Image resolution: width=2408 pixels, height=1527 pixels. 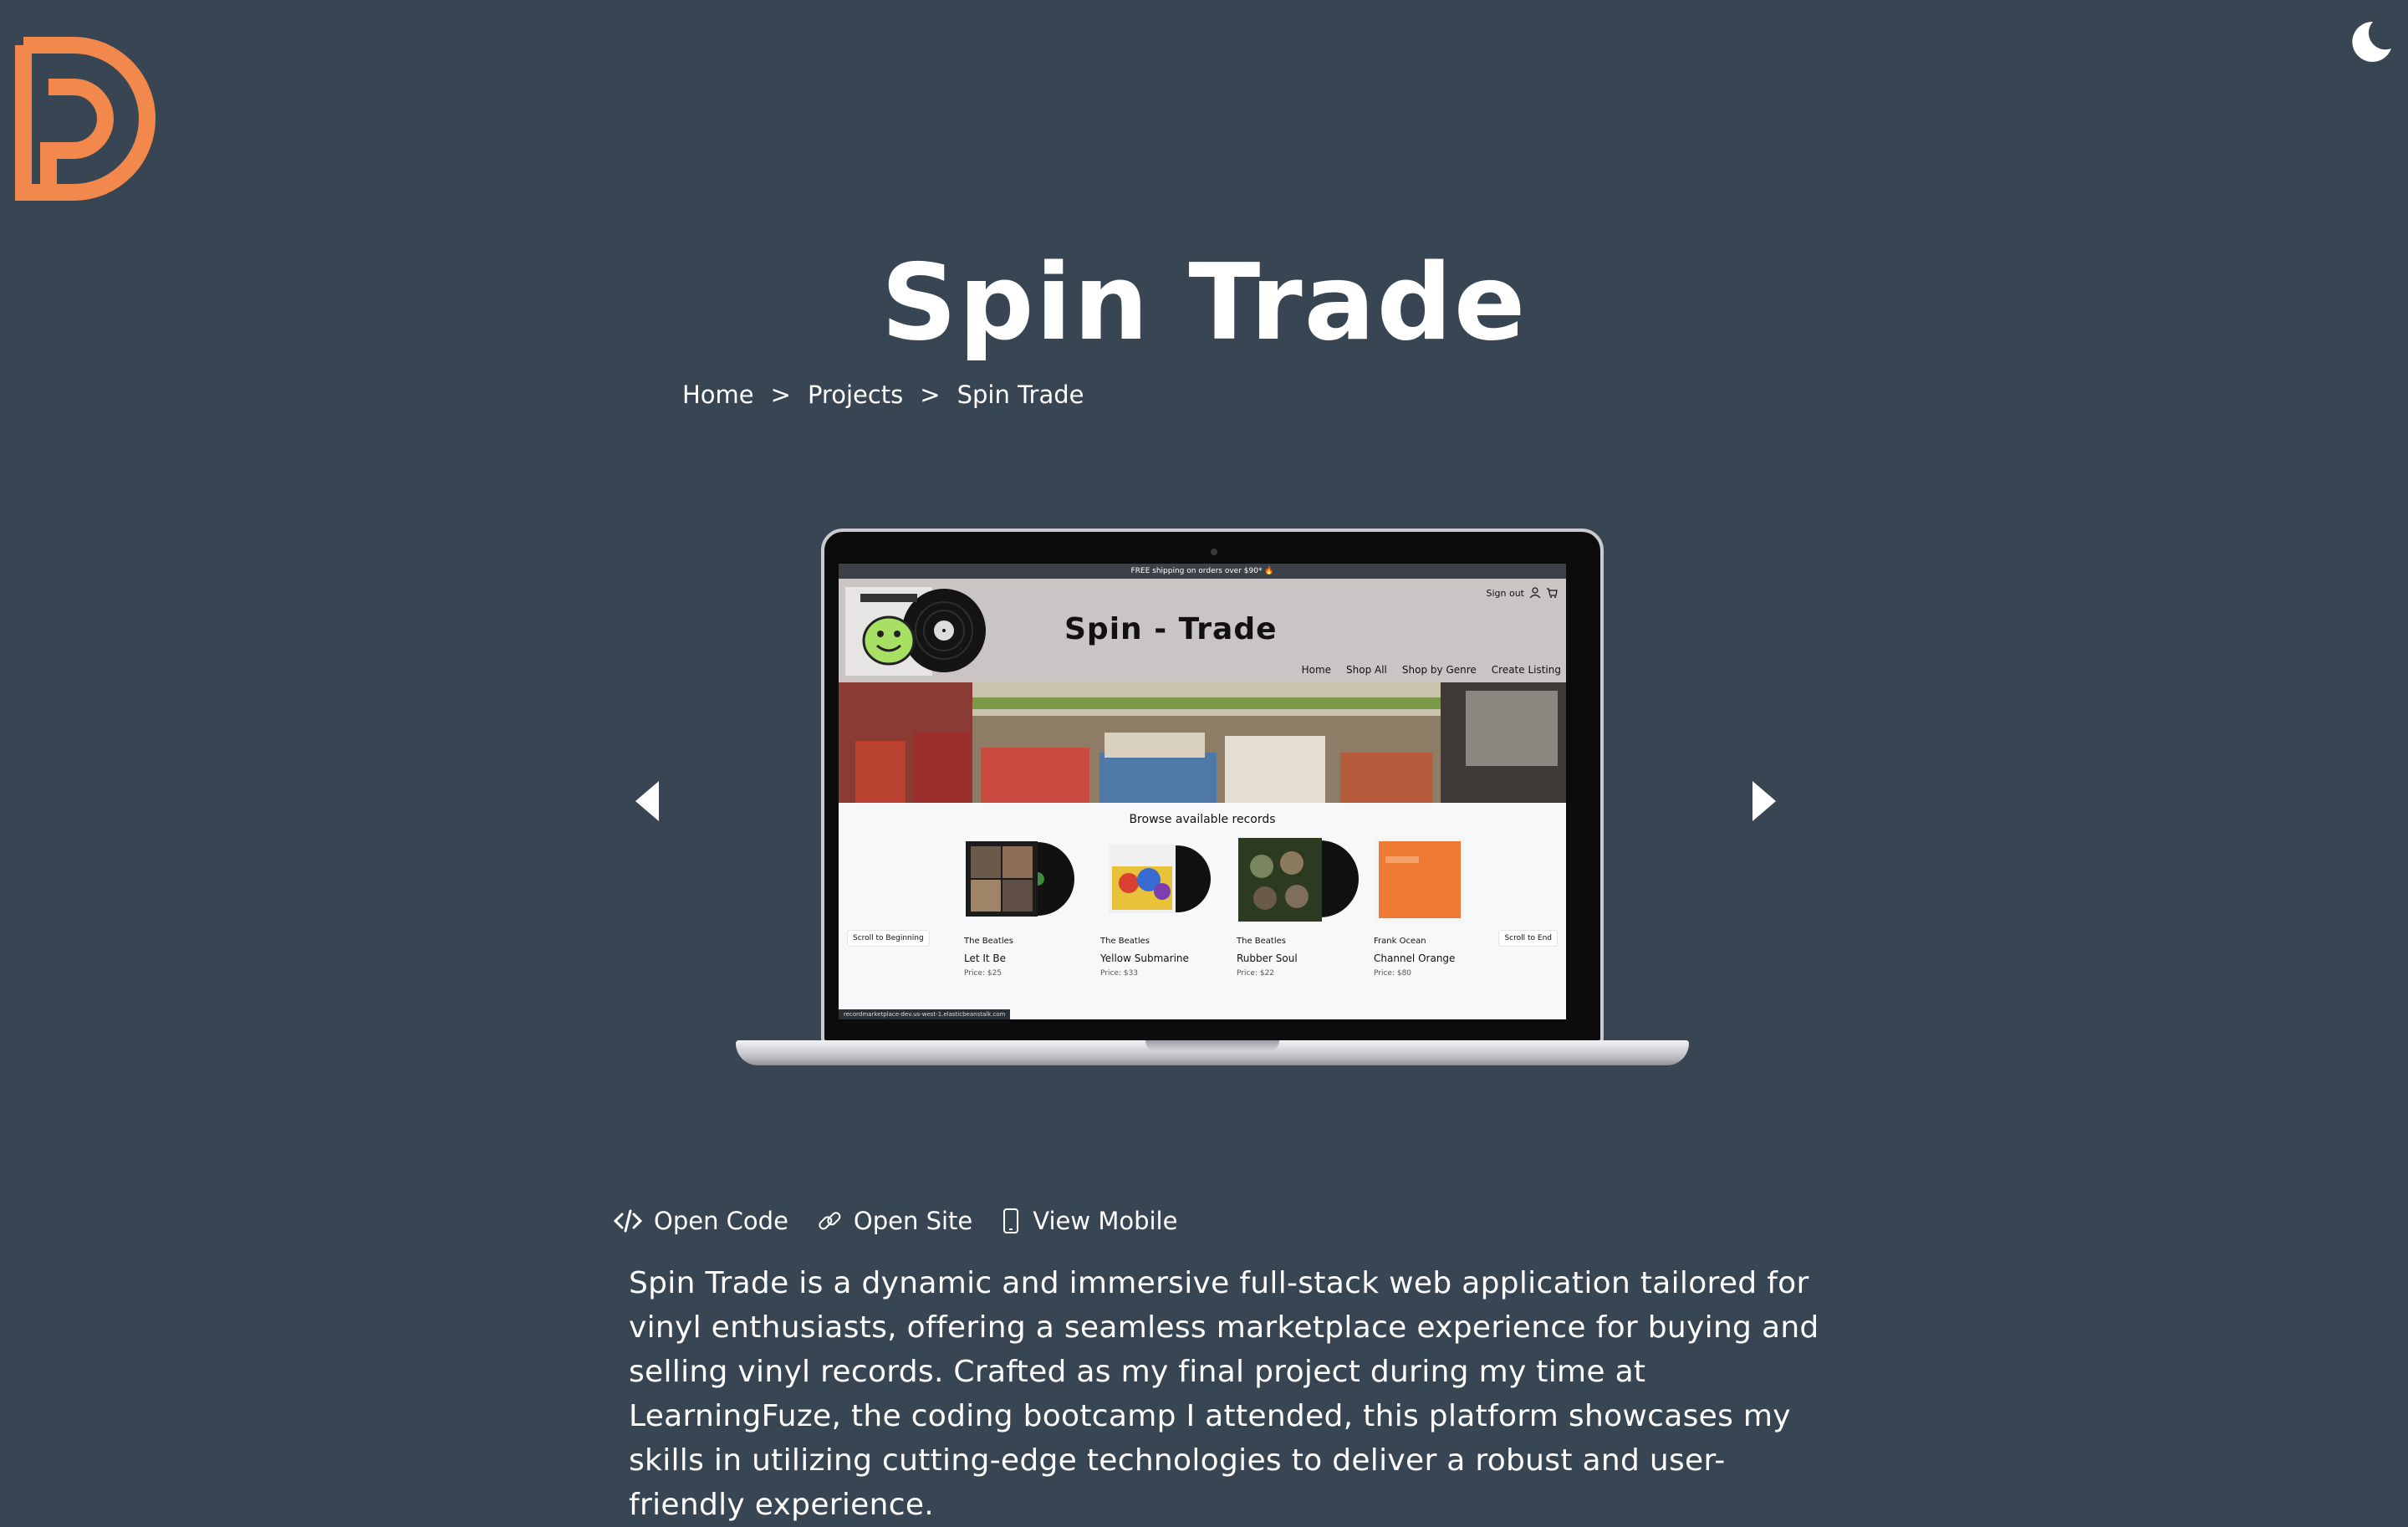 I want to click on breadcrumb-home: Home, so click(x=718, y=395).